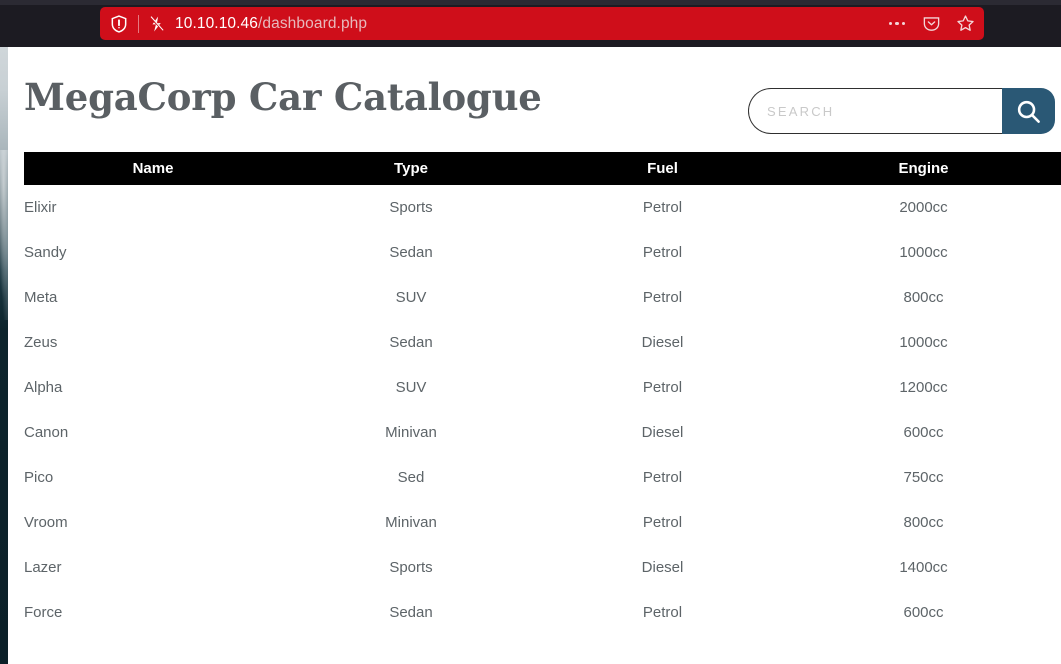  Describe the element at coordinates (923, 477) in the screenshot. I see `cell-engine: 750cc` at that location.